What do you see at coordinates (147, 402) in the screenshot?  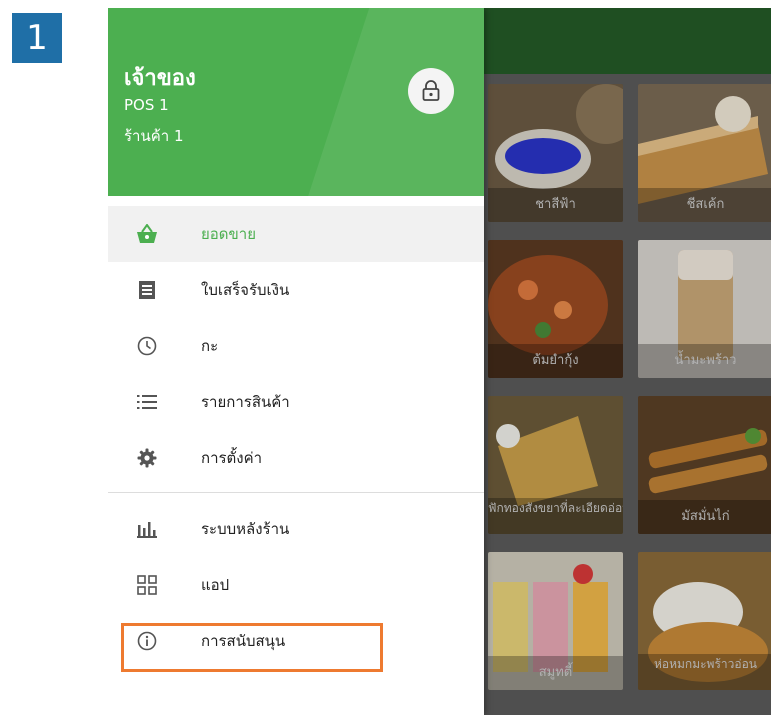 I see `list-icon` at bounding box center [147, 402].